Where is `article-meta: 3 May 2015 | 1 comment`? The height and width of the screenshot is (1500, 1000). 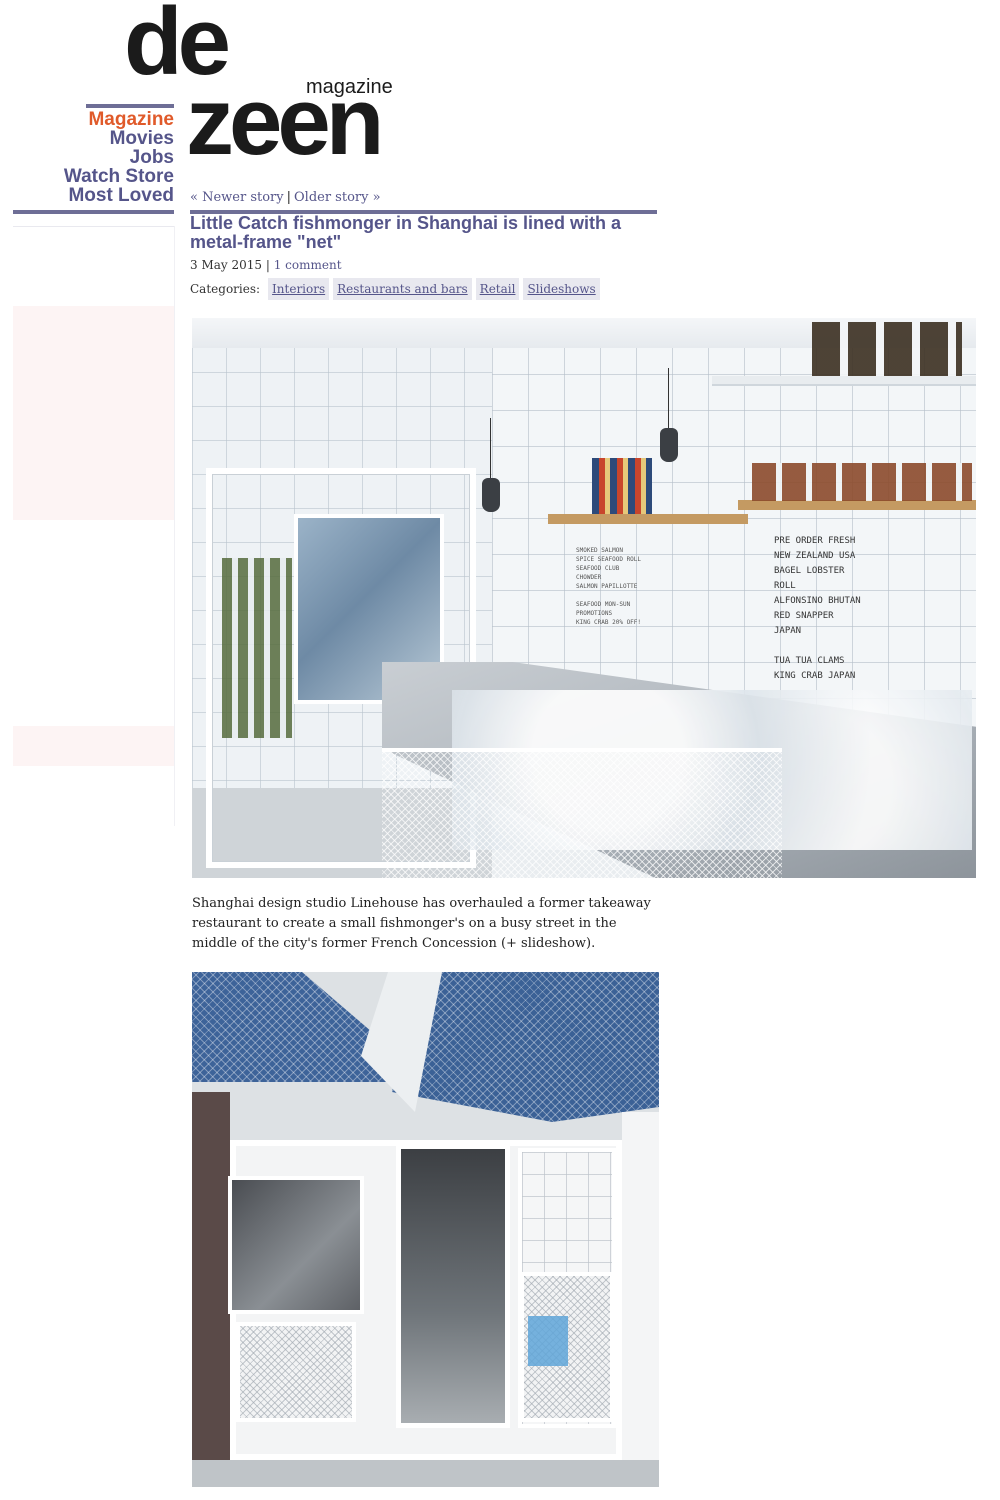 article-meta: 3 May 2015 | 1 comment is located at coordinates (266, 265).